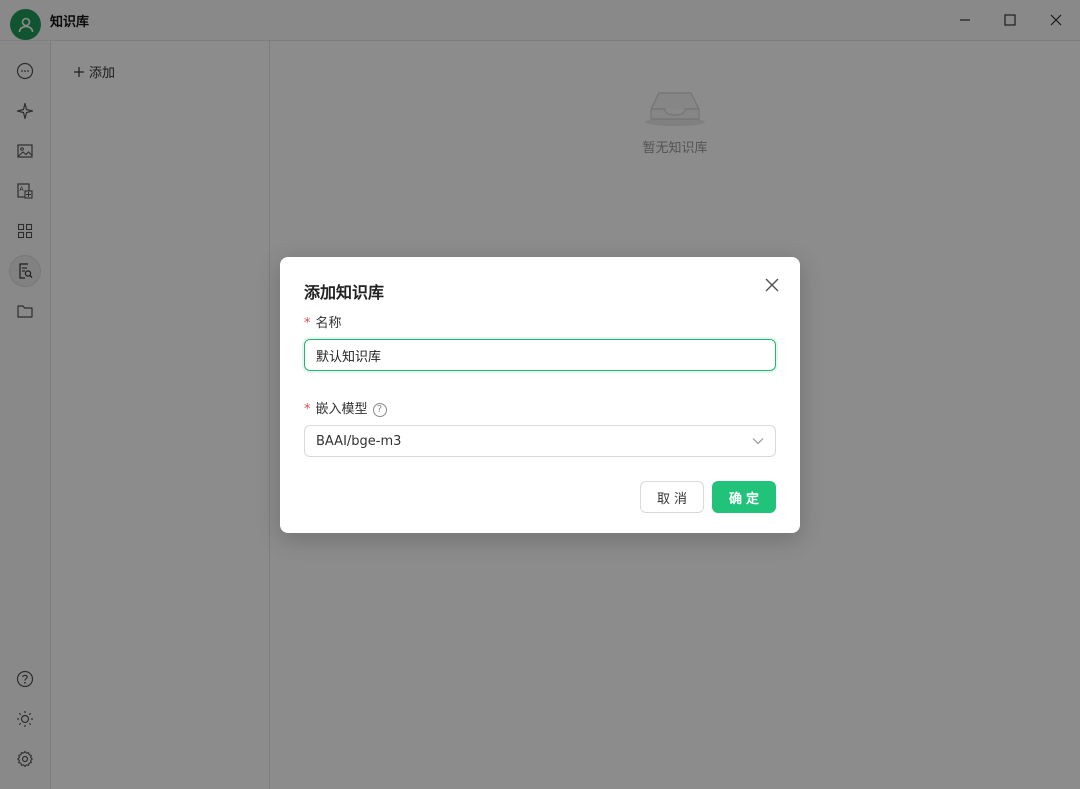 The width and height of the screenshot is (1080, 789). What do you see at coordinates (744, 497) in the screenshot?
I see `confirm-button: 确定` at bounding box center [744, 497].